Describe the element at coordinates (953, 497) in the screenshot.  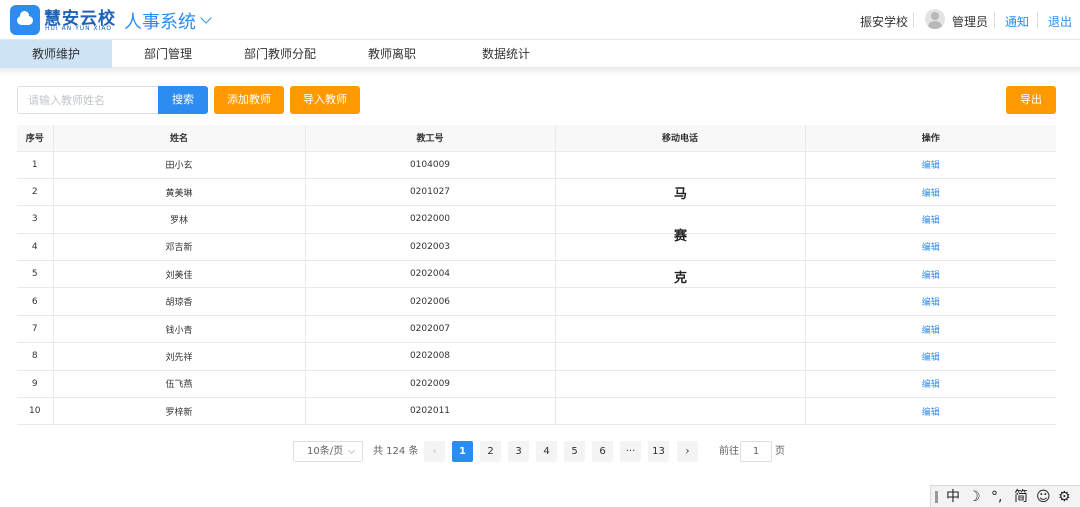
I see `ime-mode-toggle: 中` at that location.